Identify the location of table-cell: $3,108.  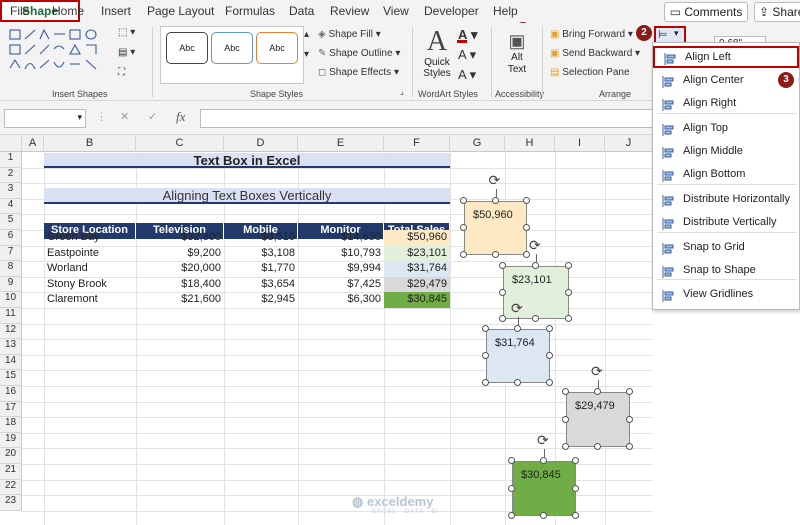
(261, 254).